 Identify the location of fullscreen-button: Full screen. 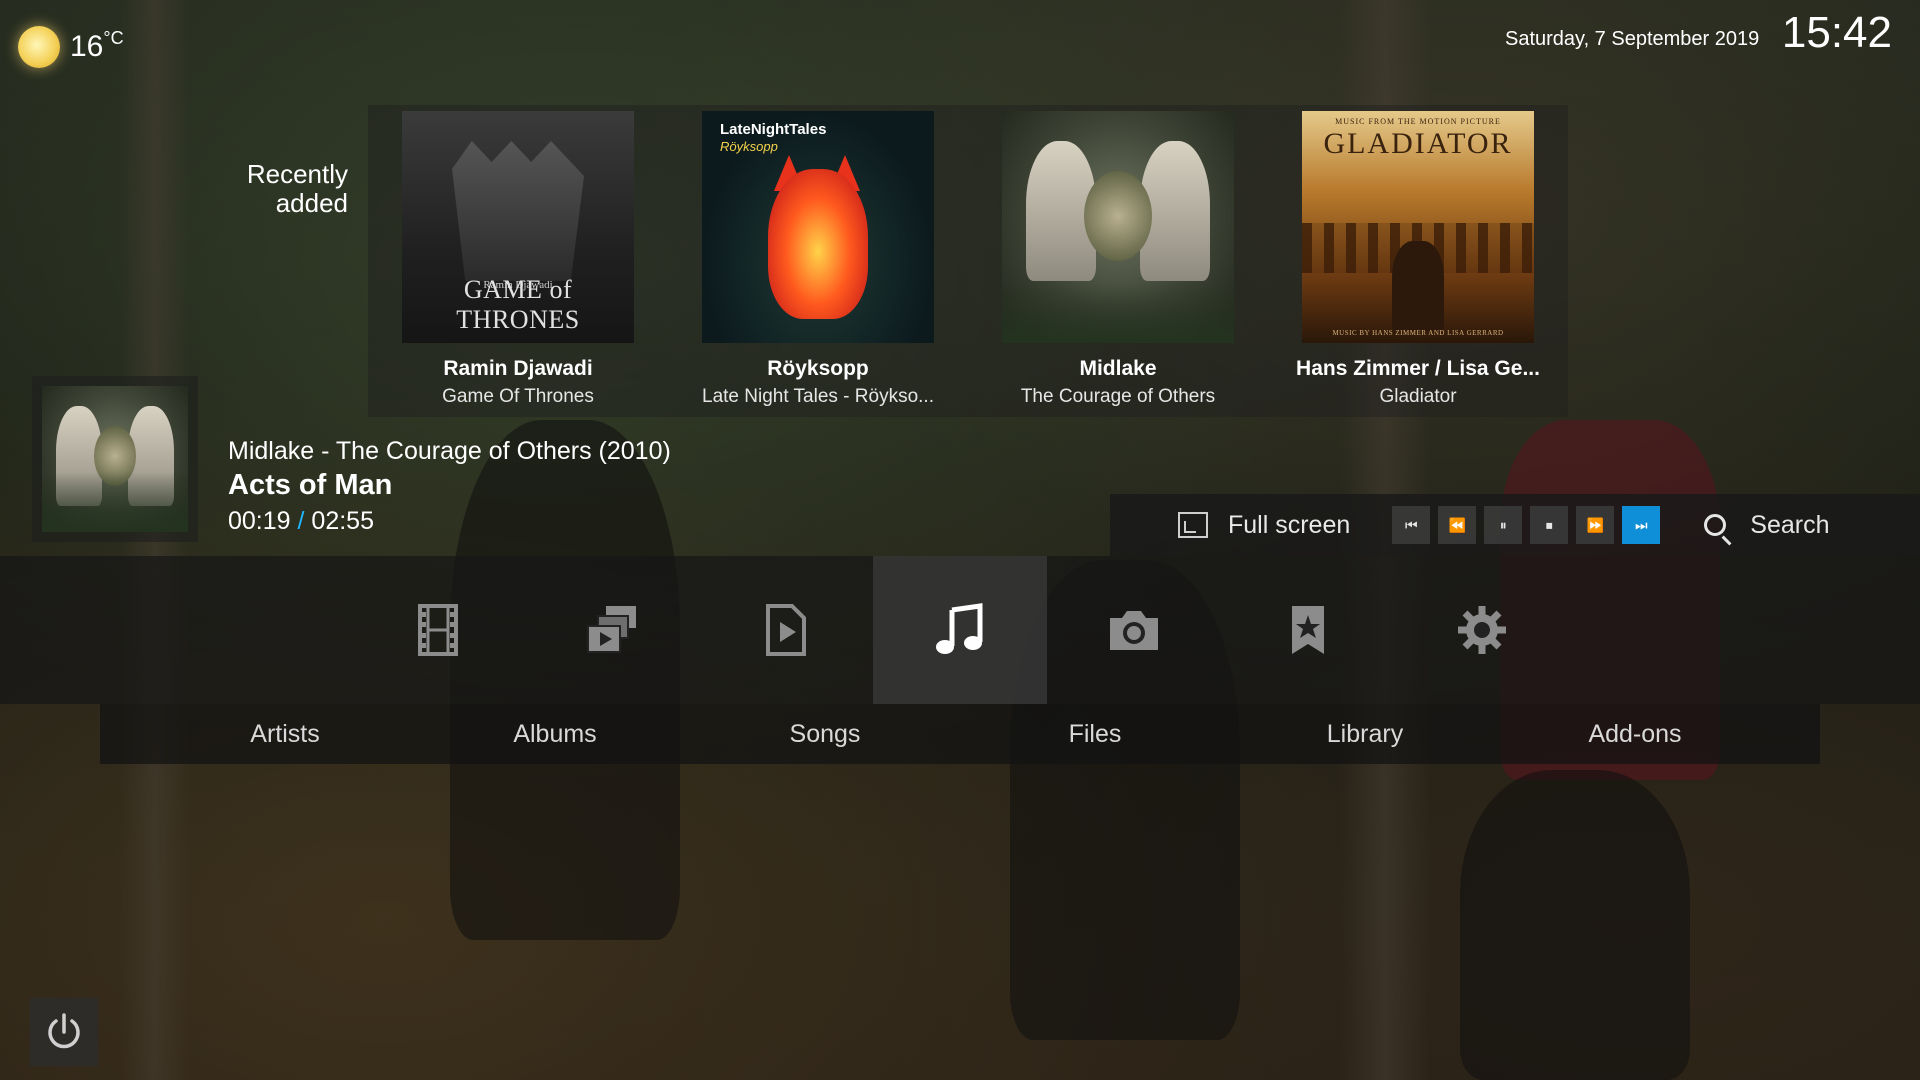
(1264, 525).